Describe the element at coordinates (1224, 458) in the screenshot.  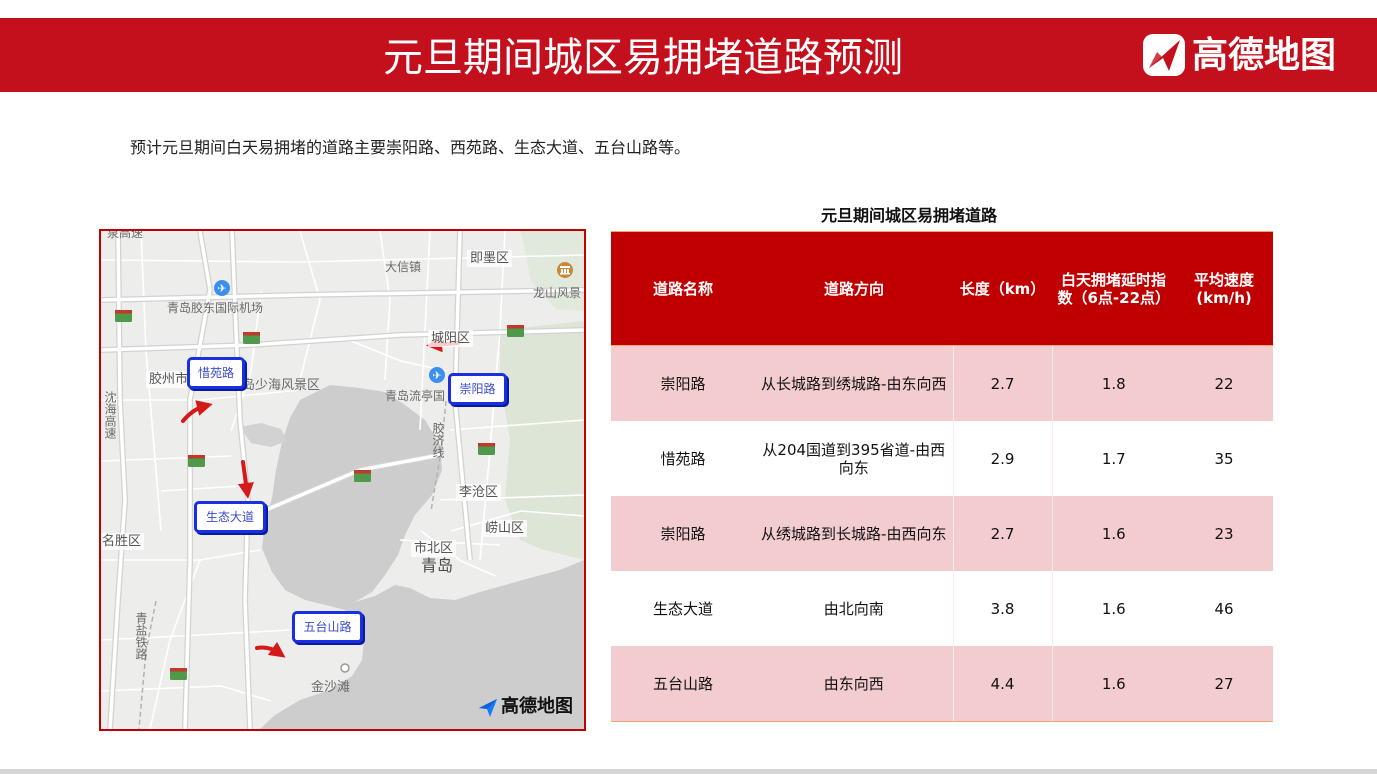
I see `cell-speed: 35` at that location.